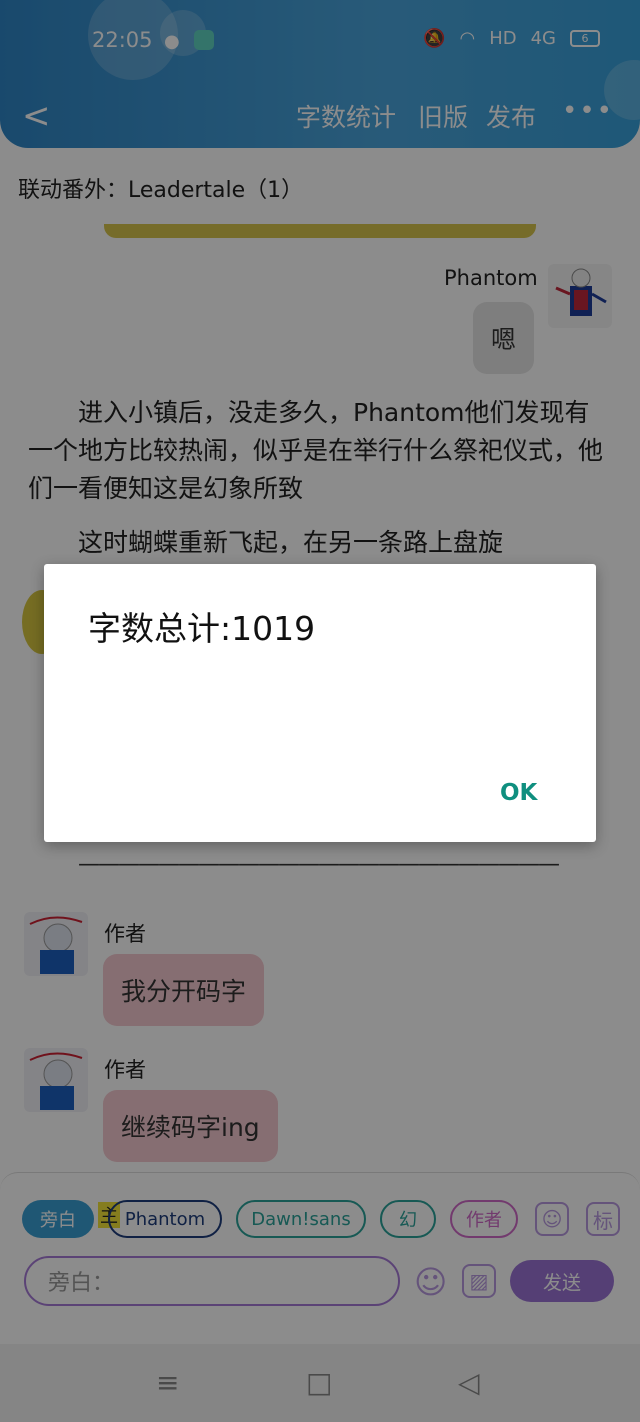 The height and width of the screenshot is (1422, 640). I want to click on dialog-message: 字数总计:1019, so click(202, 628).